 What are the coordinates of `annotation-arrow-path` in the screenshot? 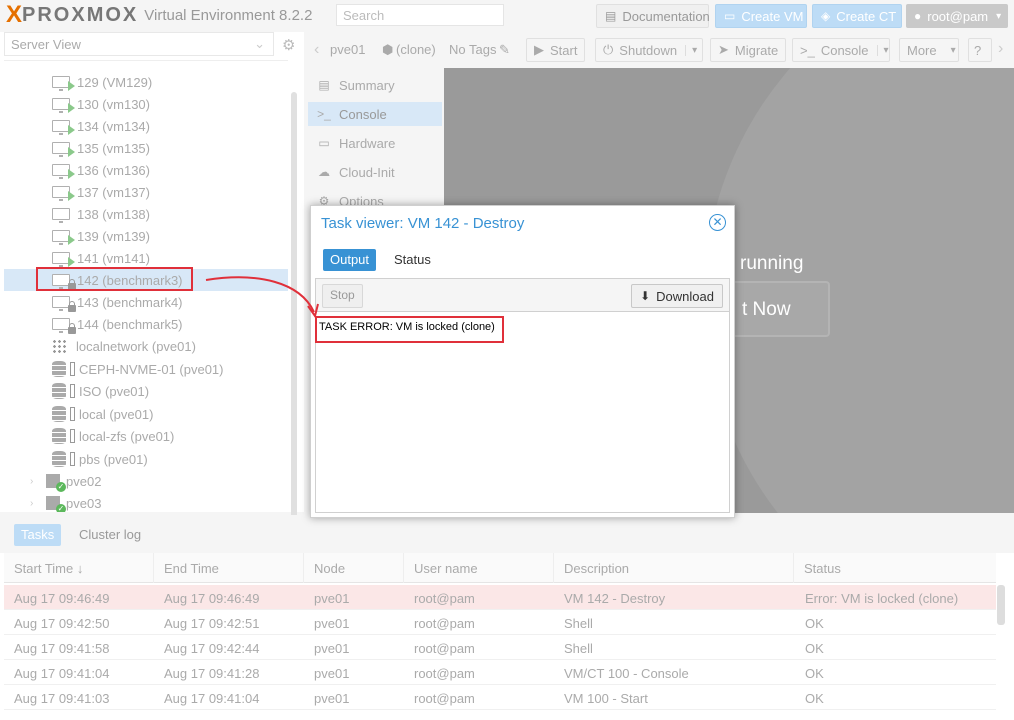 It's located at (260, 294).